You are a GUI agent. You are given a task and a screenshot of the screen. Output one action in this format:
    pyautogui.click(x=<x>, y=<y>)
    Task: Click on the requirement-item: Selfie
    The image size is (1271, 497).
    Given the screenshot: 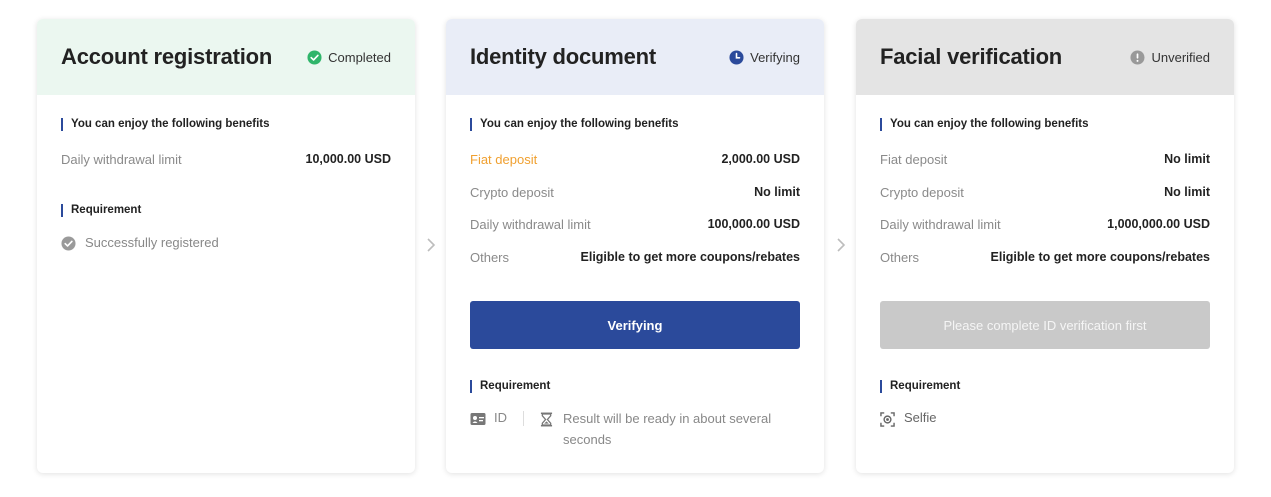 What is the action you would take?
    pyautogui.click(x=1045, y=418)
    